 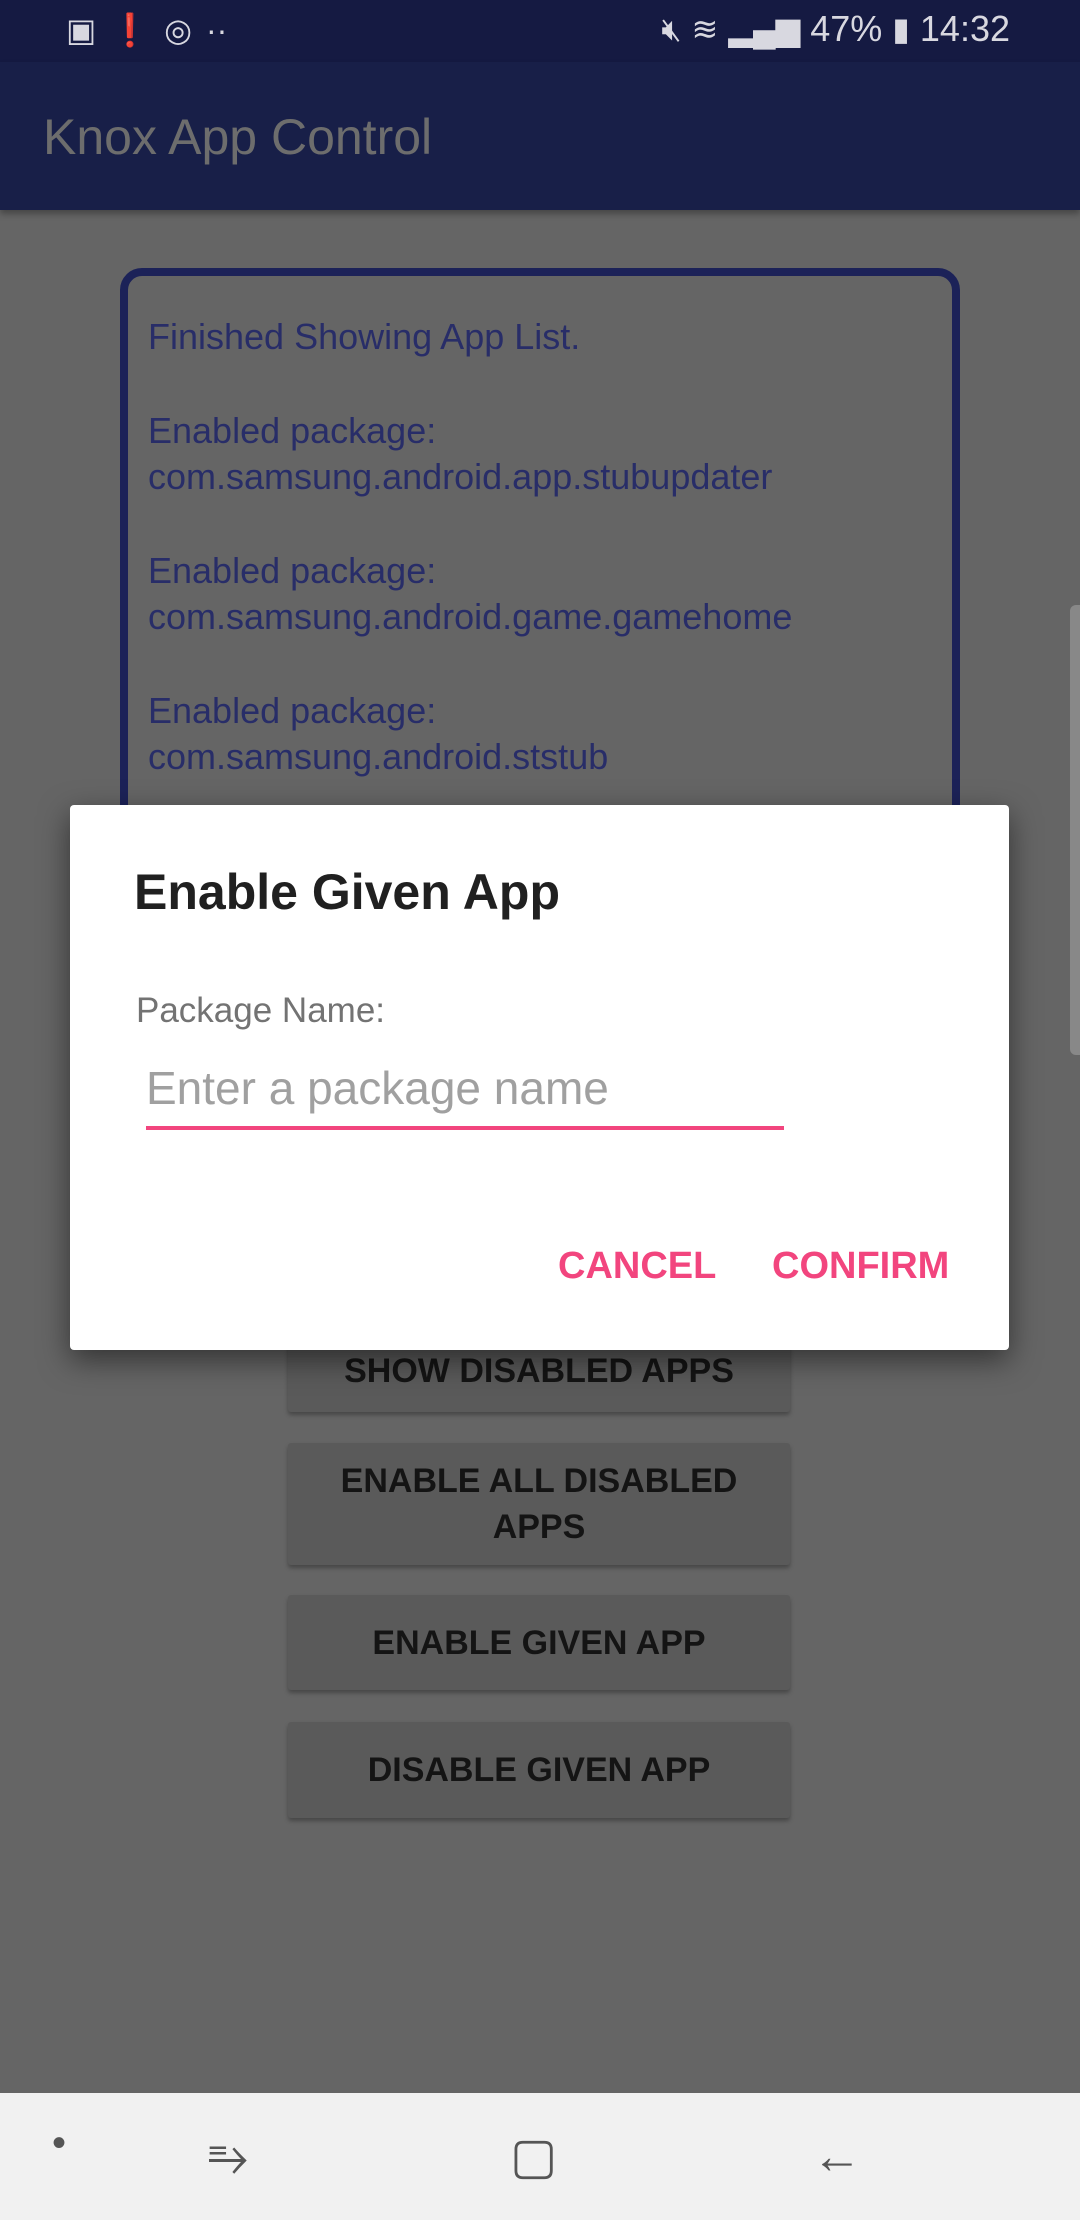 I want to click on confirm-button: CONFIRM, so click(x=860, y=1266).